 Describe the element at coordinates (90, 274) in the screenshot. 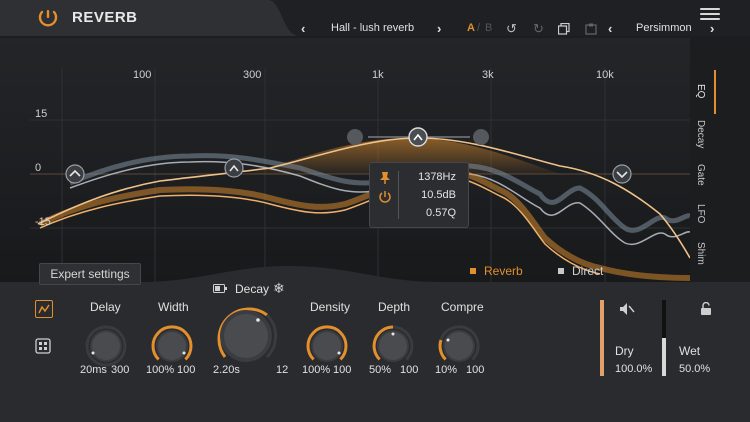

I see `expert-settings-button: Expert settings` at that location.